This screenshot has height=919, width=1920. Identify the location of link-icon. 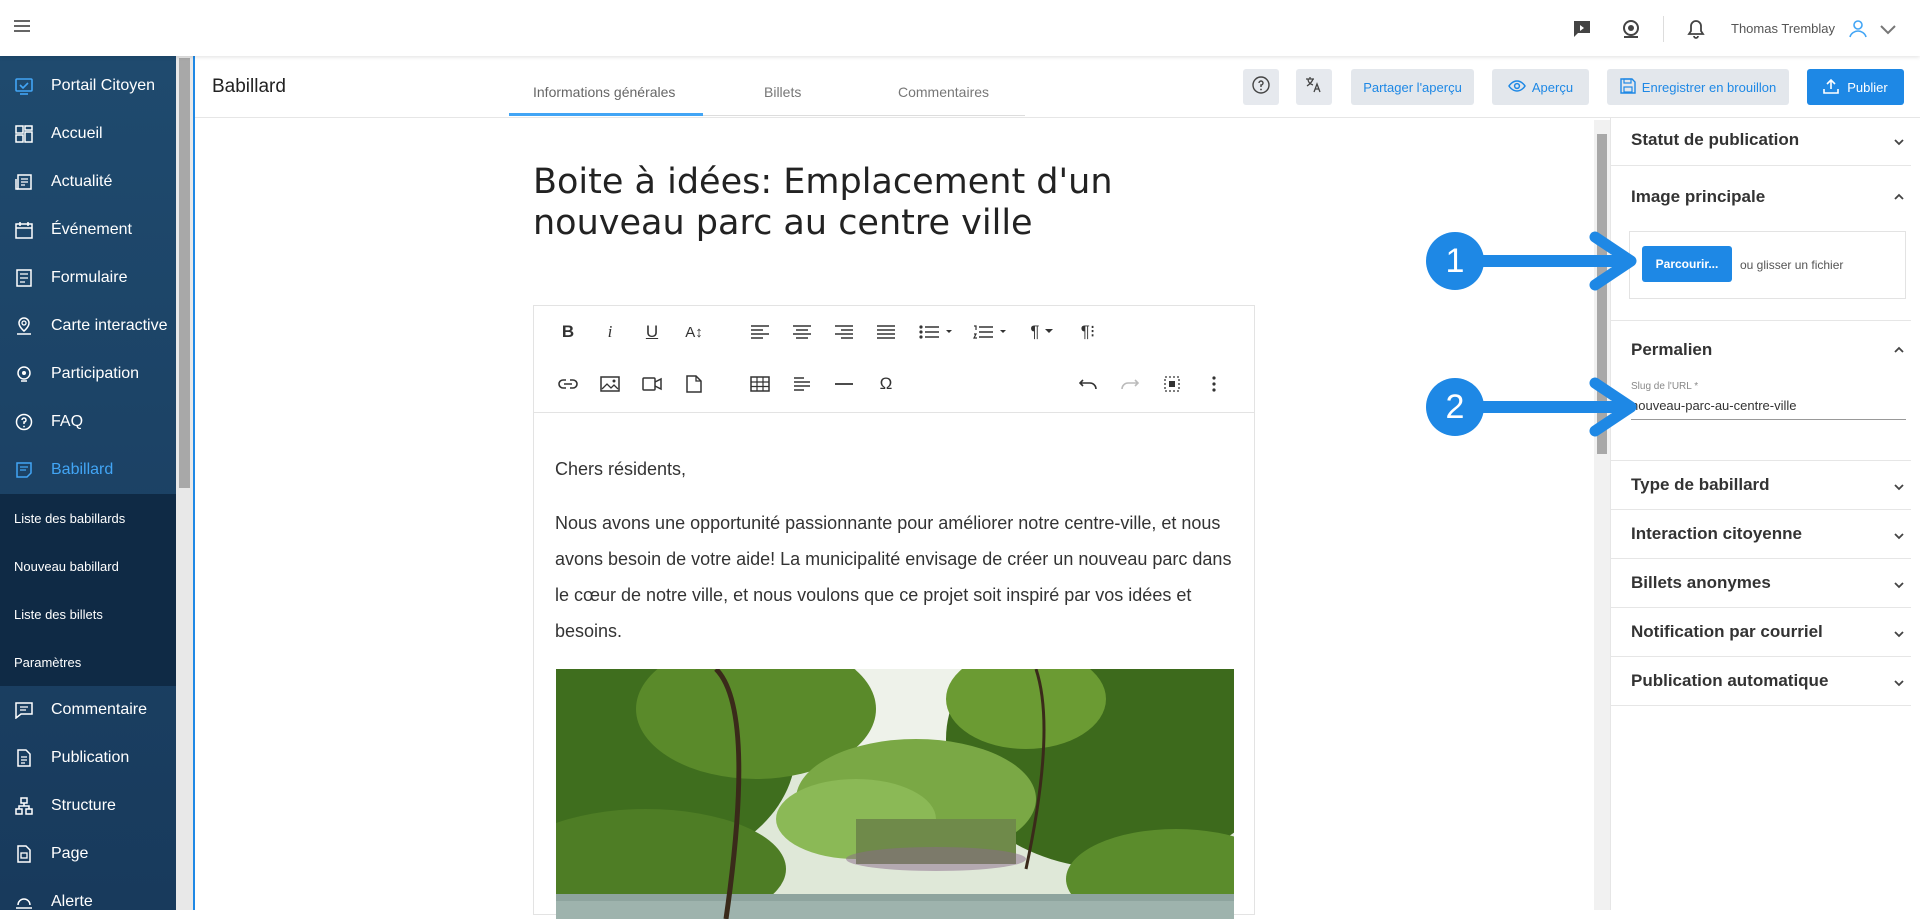
(568, 384).